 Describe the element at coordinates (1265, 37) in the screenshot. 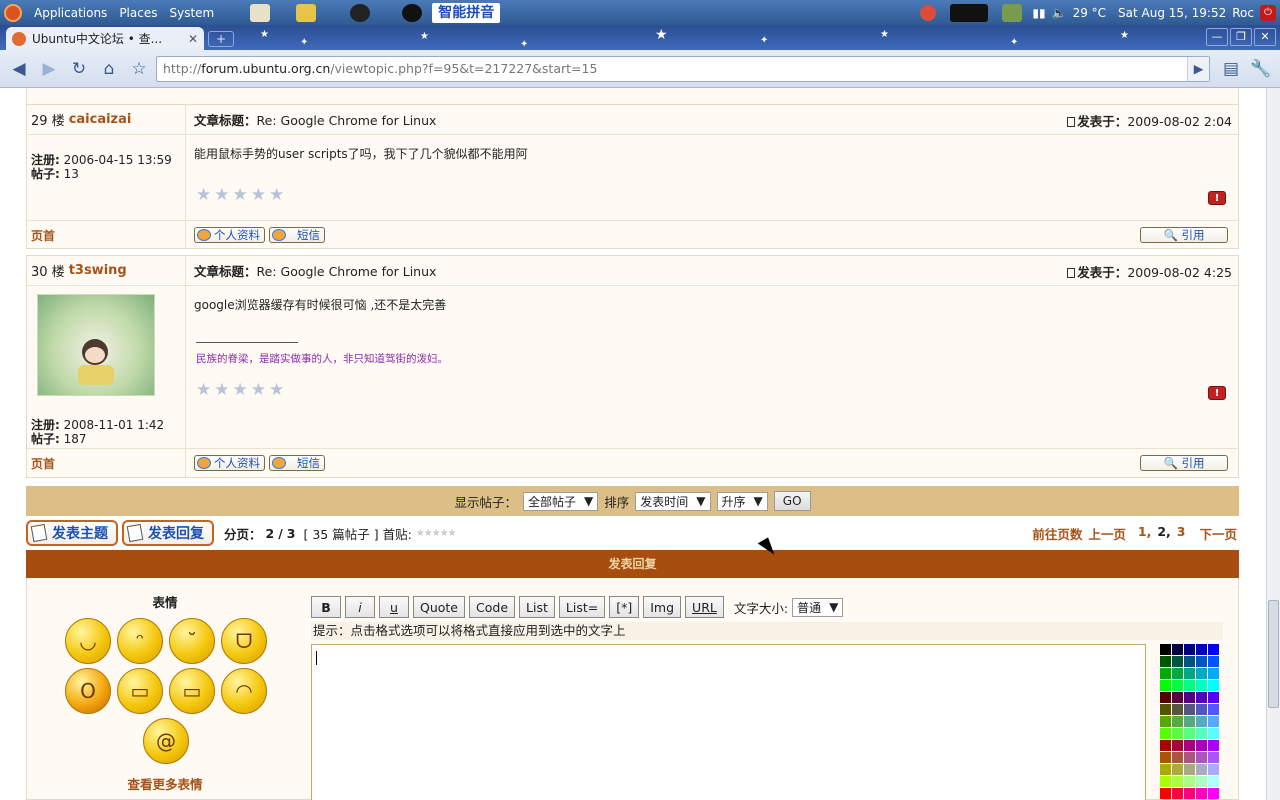

I see `close-window-button: ✕` at that location.